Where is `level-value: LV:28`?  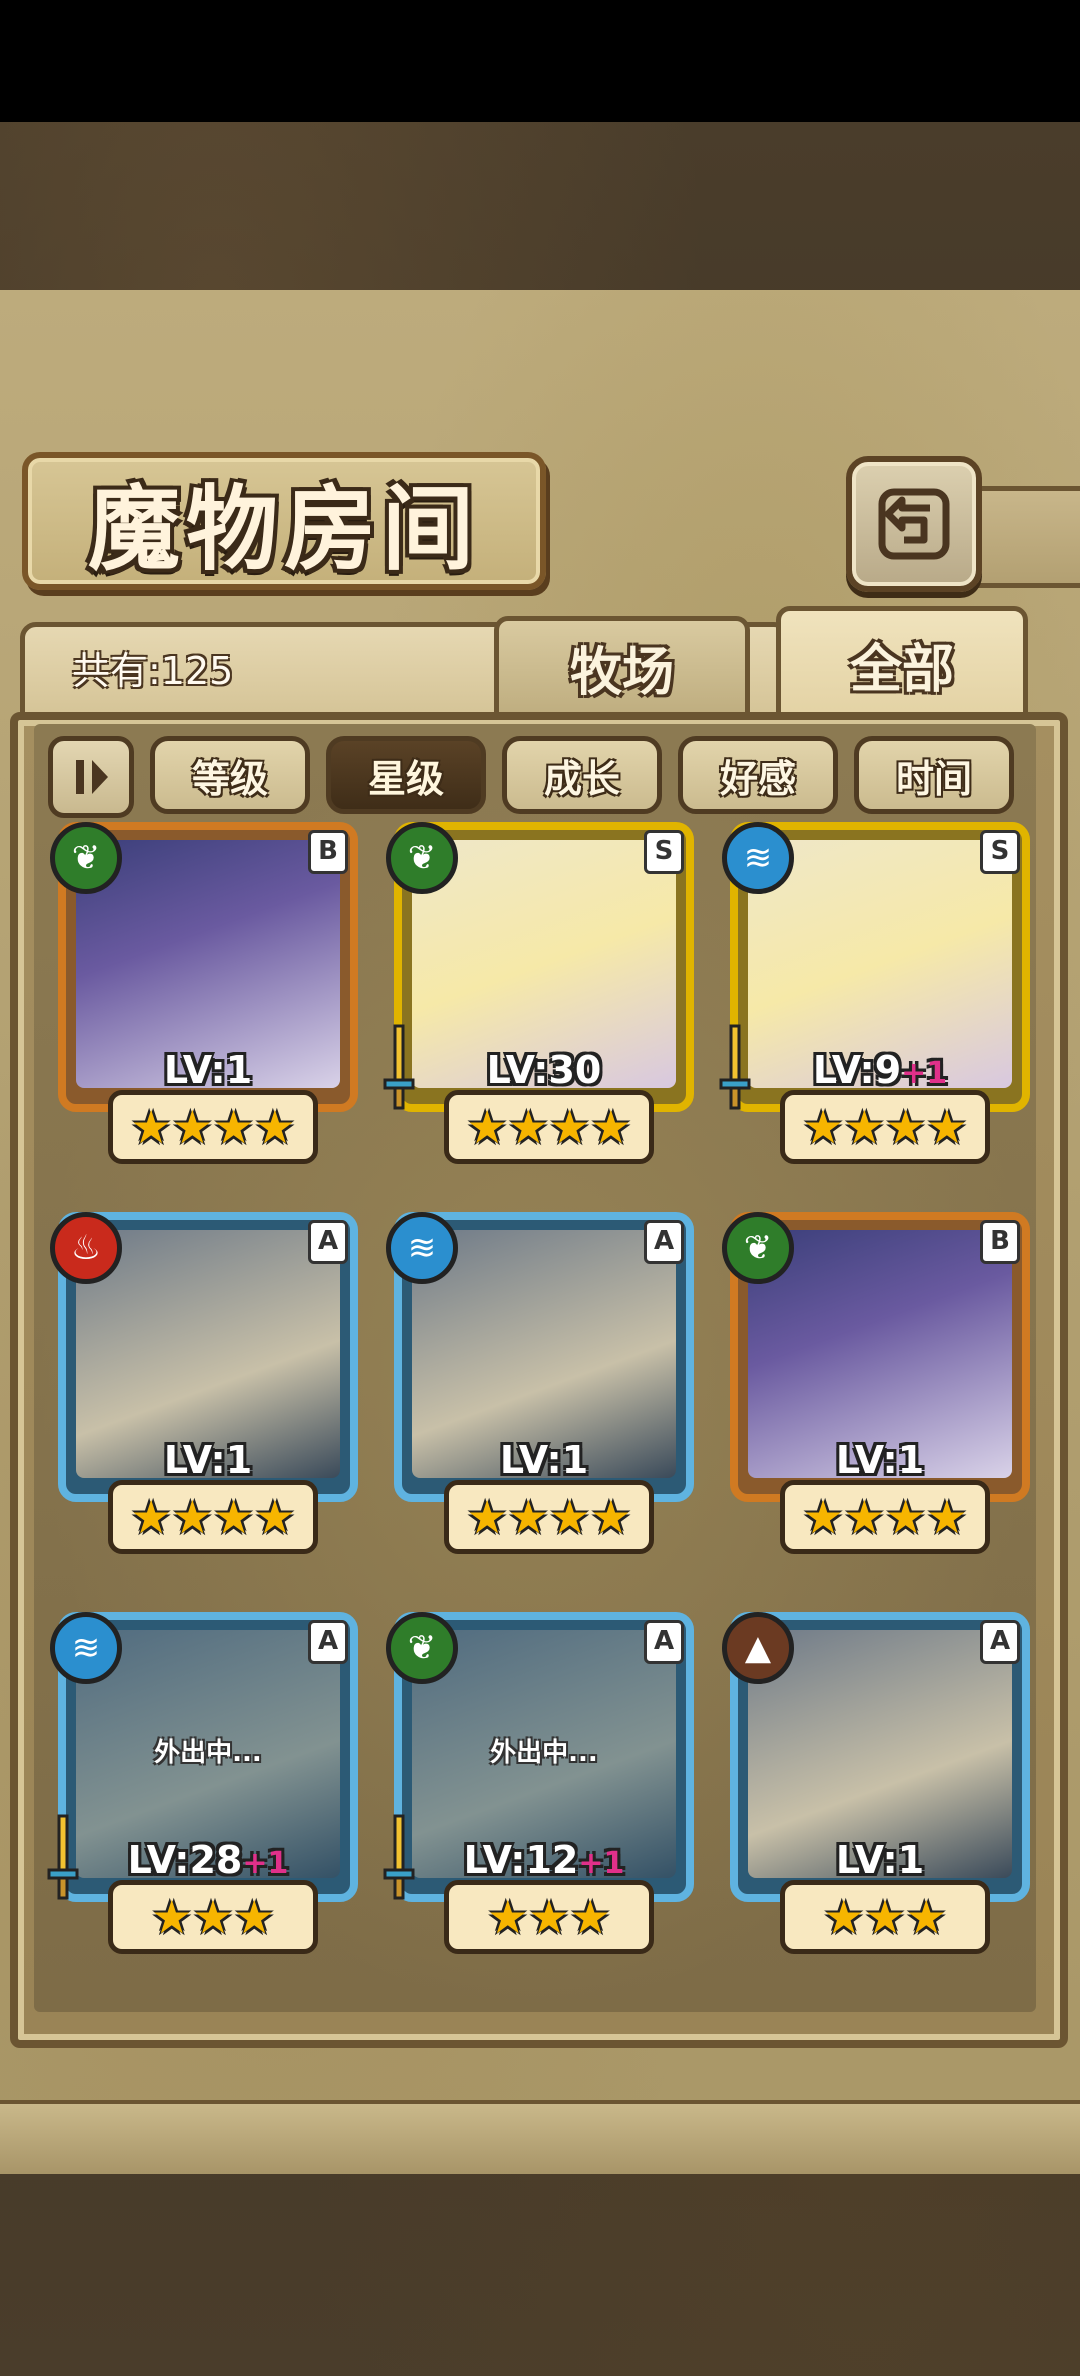
level-value: LV:28 is located at coordinates (185, 1860).